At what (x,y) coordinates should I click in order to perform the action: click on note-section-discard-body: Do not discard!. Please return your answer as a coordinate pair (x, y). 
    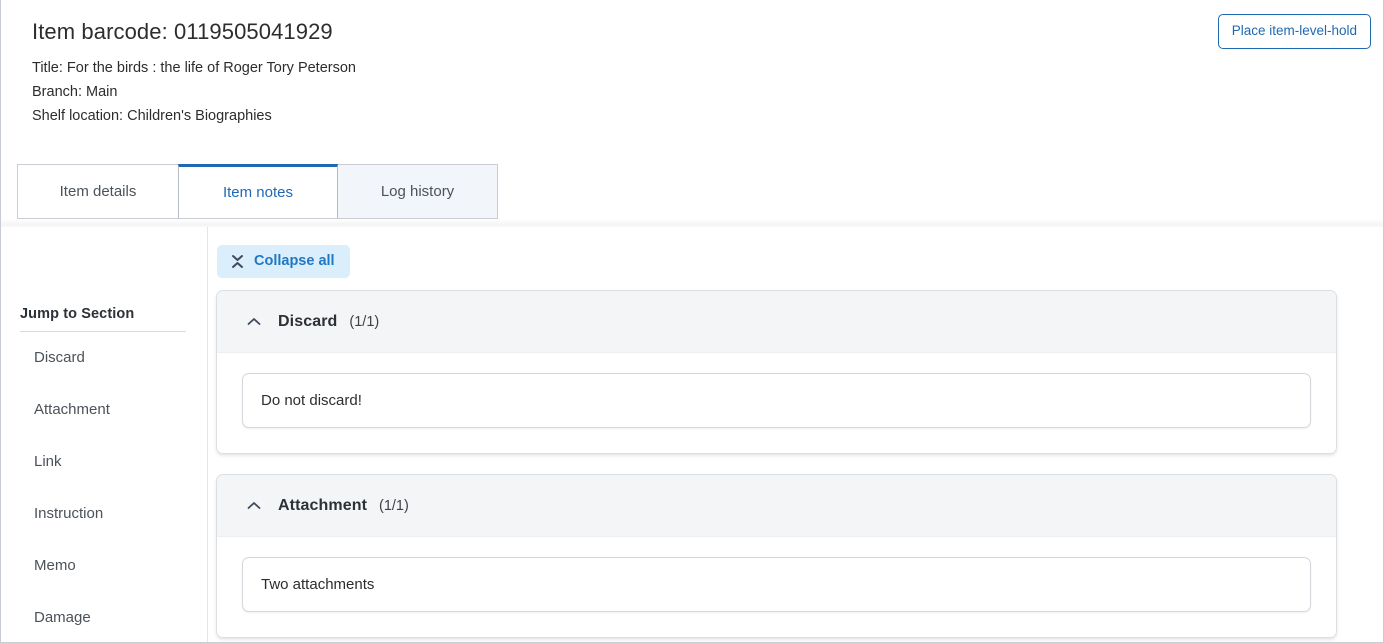
    Looking at the image, I should click on (776, 403).